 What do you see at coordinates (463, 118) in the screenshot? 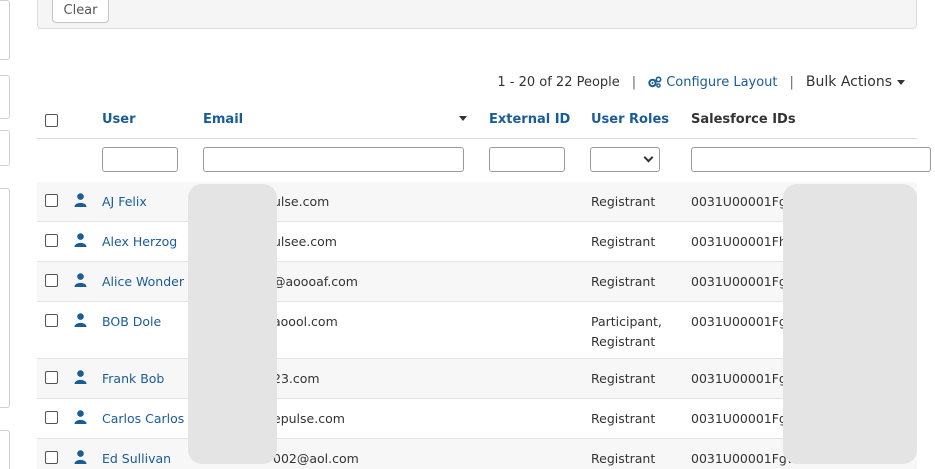
I see `email-sort-caret-icon` at bounding box center [463, 118].